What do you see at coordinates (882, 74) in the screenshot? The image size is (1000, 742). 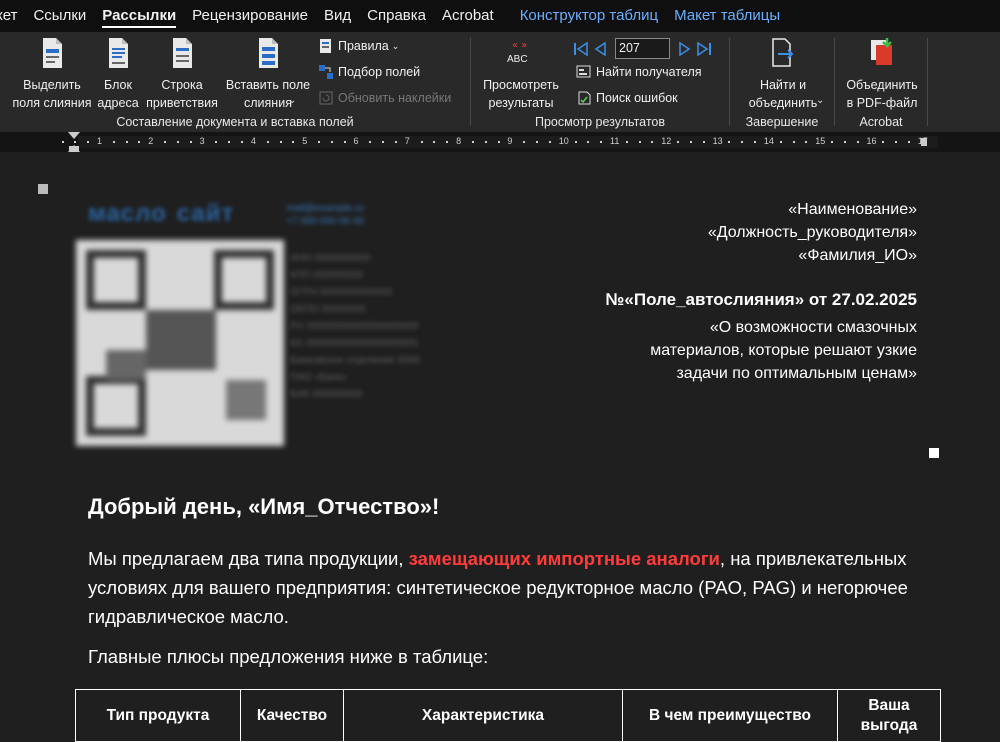 I see `merge-to-pdf-button: Объединить в PDF-файл` at bounding box center [882, 74].